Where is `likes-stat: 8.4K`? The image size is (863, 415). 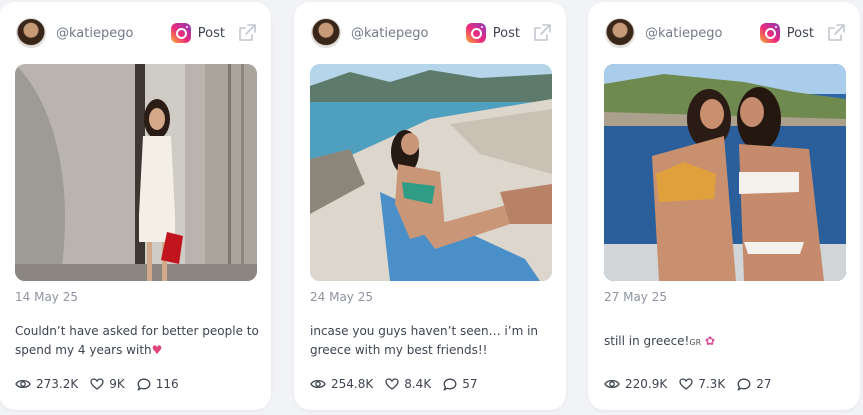 likes-stat: 8.4K is located at coordinates (408, 384).